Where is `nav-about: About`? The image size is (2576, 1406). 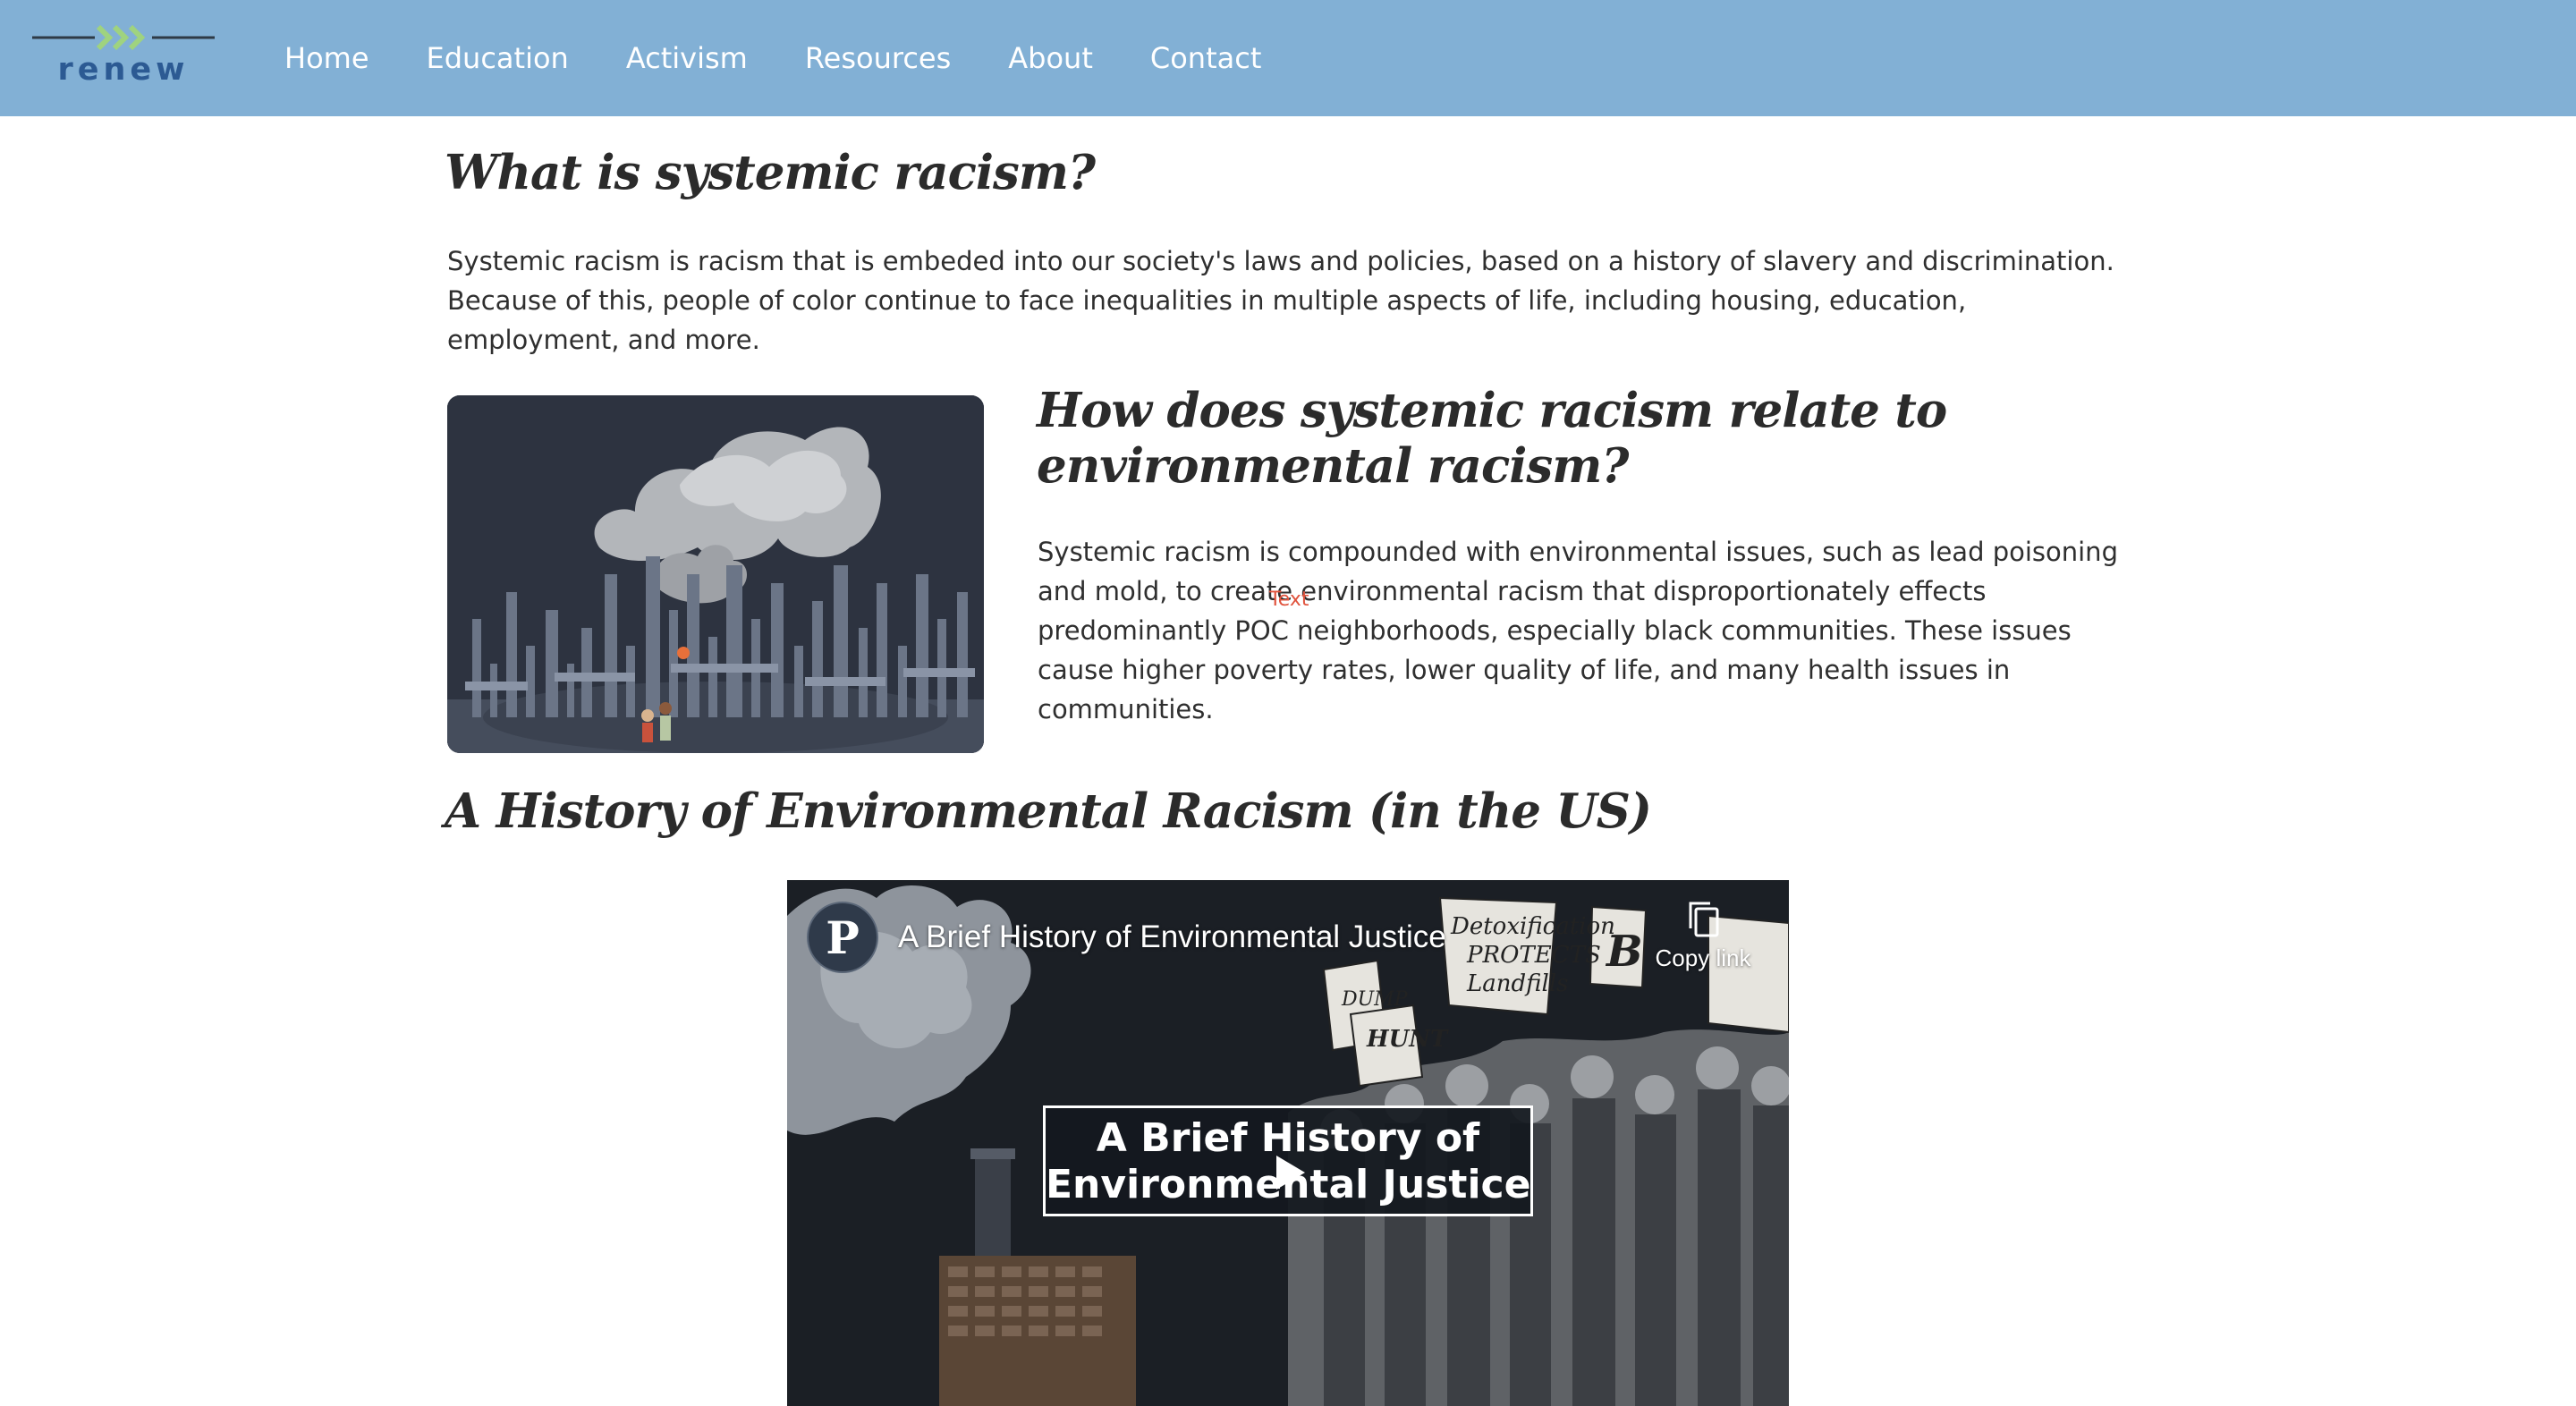 nav-about: About is located at coordinates (1050, 58).